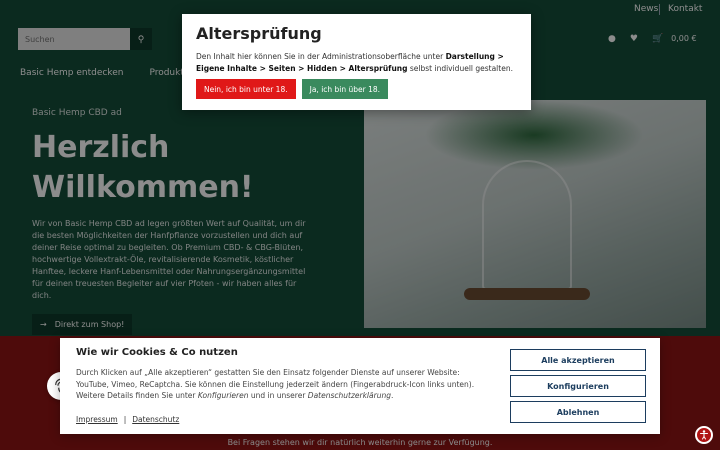 The width and height of the screenshot is (720, 450). Describe the element at coordinates (278, 395) in the screenshot. I see `cookie-text-b: und in unserer` at that location.